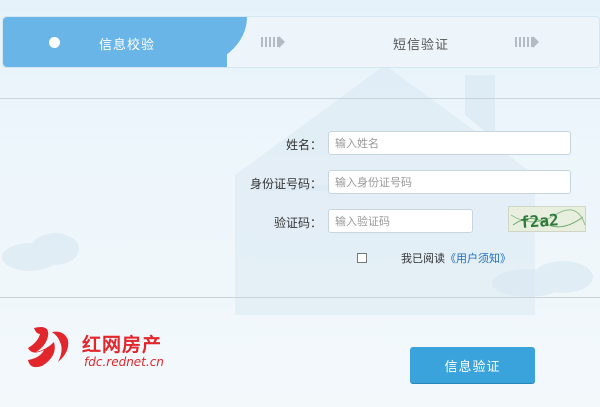 This screenshot has height=407, width=600. What do you see at coordinates (303, 145) in the screenshot?
I see `name-label: 姓名：` at bounding box center [303, 145].